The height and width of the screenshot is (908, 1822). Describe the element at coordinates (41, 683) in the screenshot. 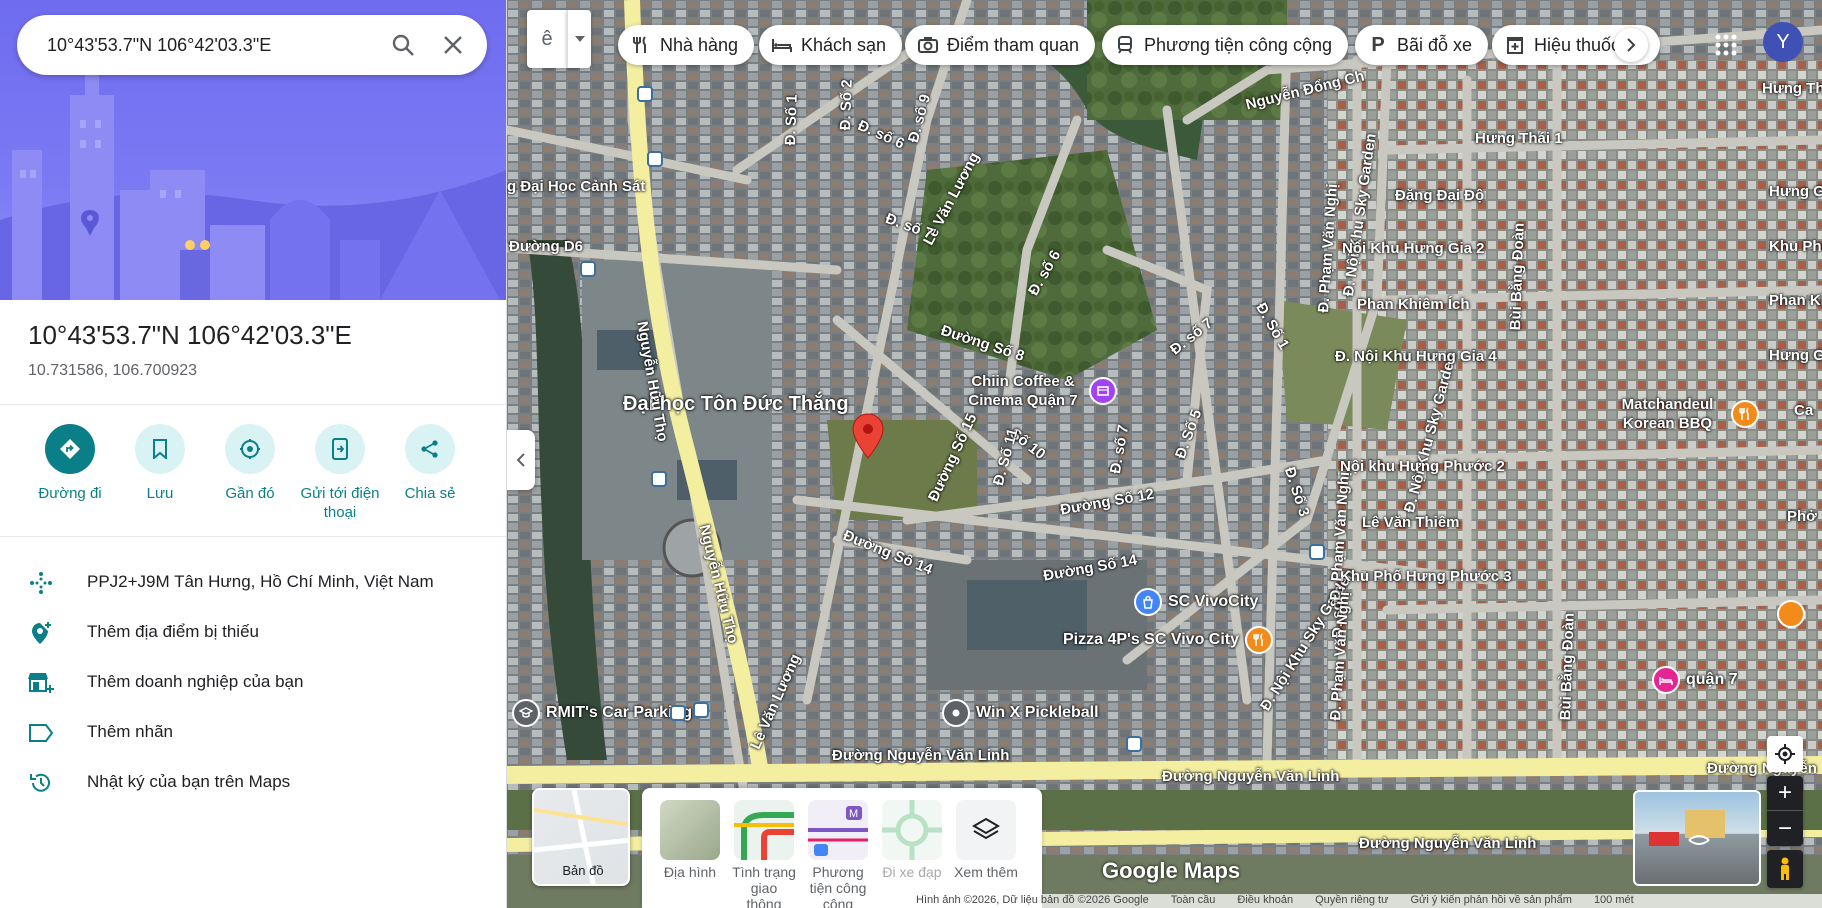

I see `add-business-icon` at that location.